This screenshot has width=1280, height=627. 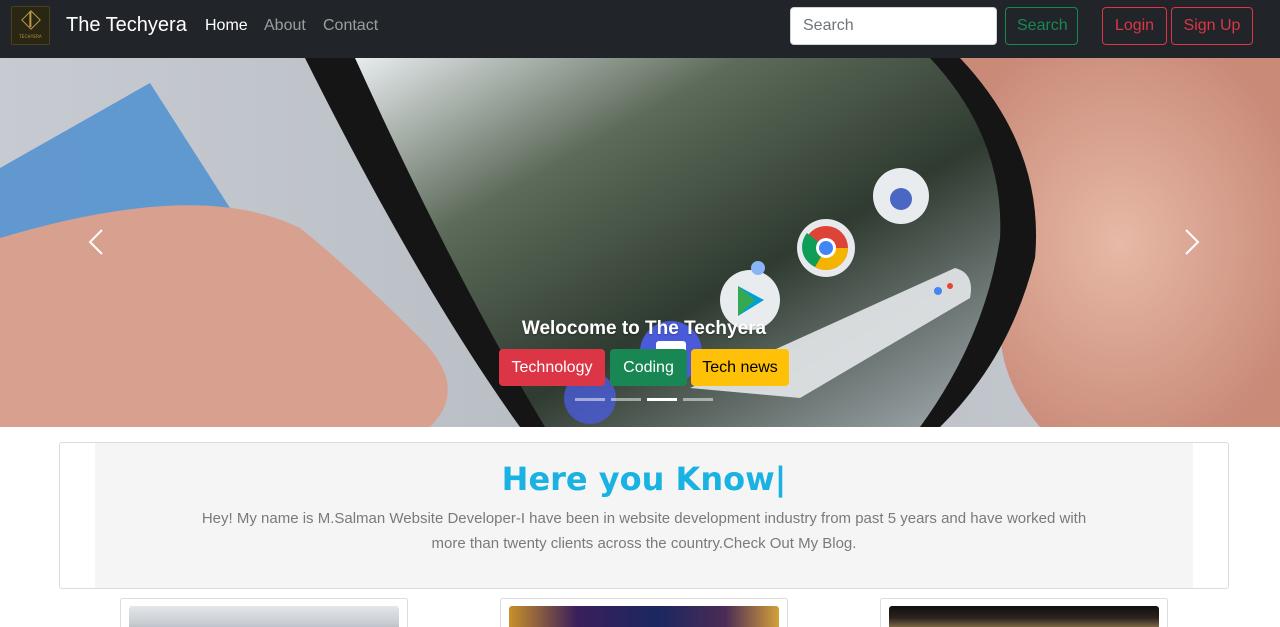 I want to click on tag-coding-button: Coding, so click(x=648, y=367).